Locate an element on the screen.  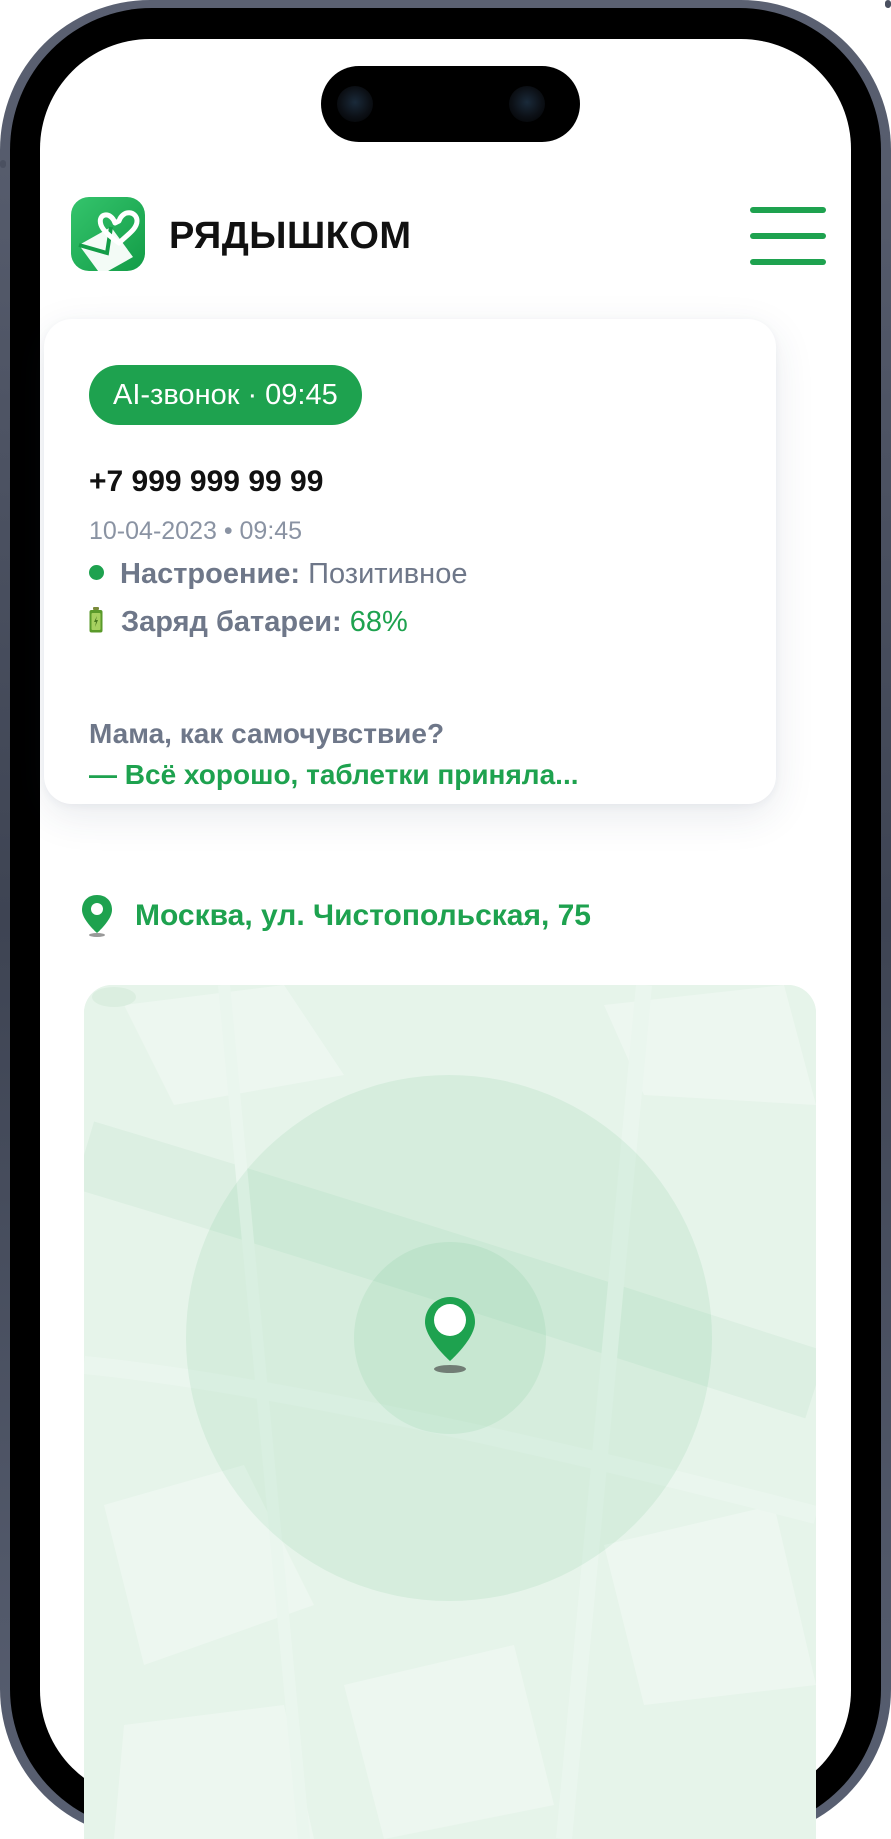
phone-number: +7 999 999 99 99 is located at coordinates (206, 481).